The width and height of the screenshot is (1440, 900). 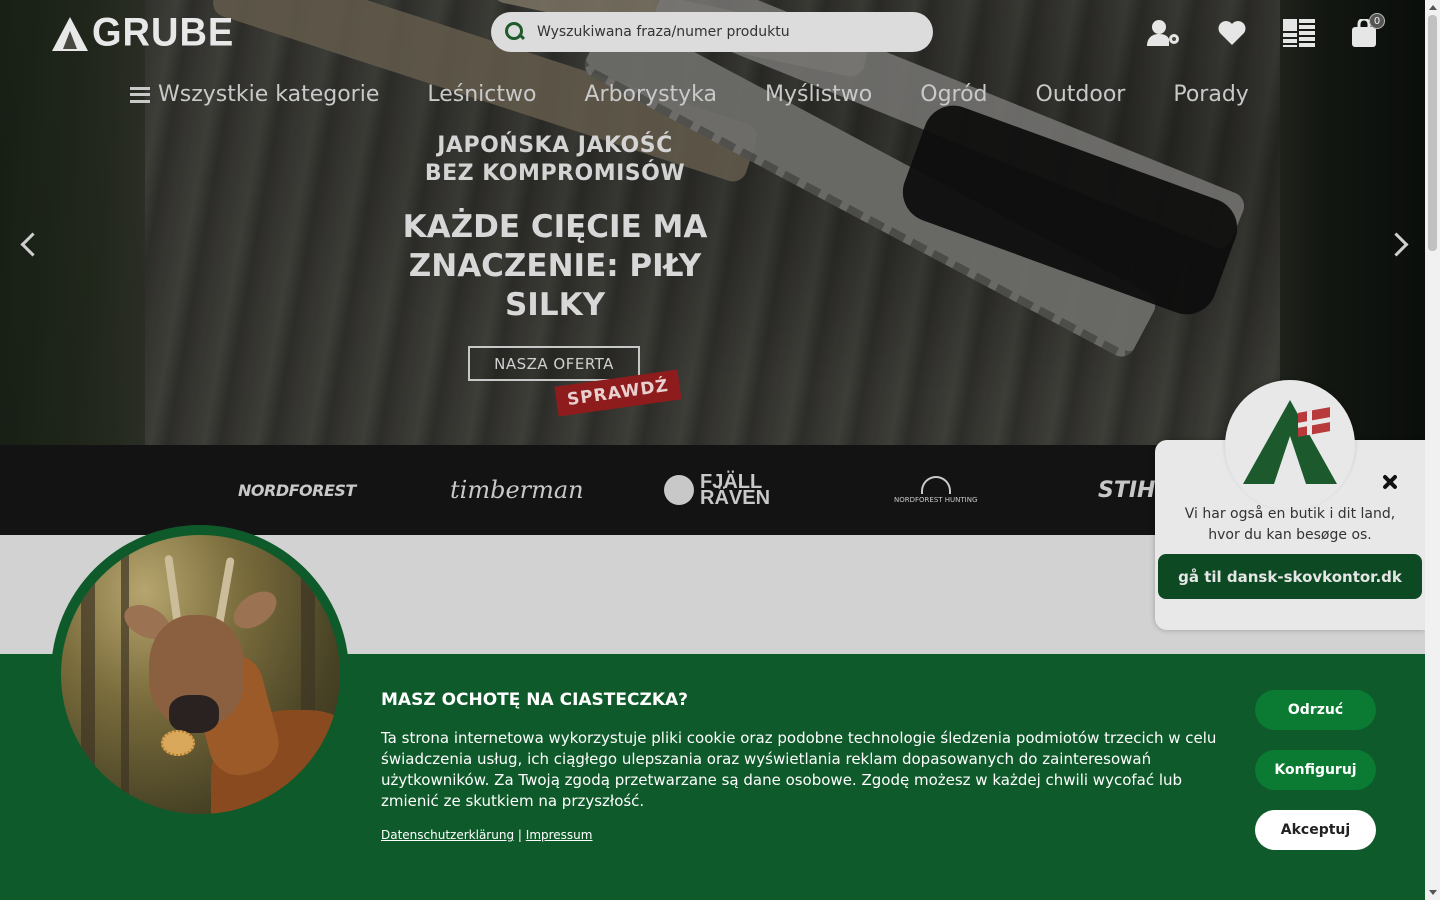 I want to click on logo-tree-icon, so click(x=70, y=33).